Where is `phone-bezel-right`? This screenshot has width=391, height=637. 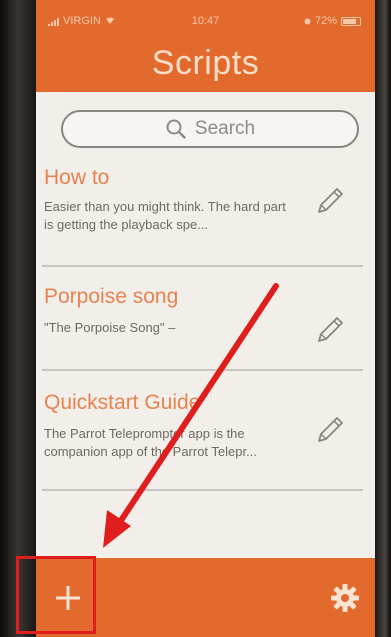
phone-bezel-right is located at coordinates (383, 318).